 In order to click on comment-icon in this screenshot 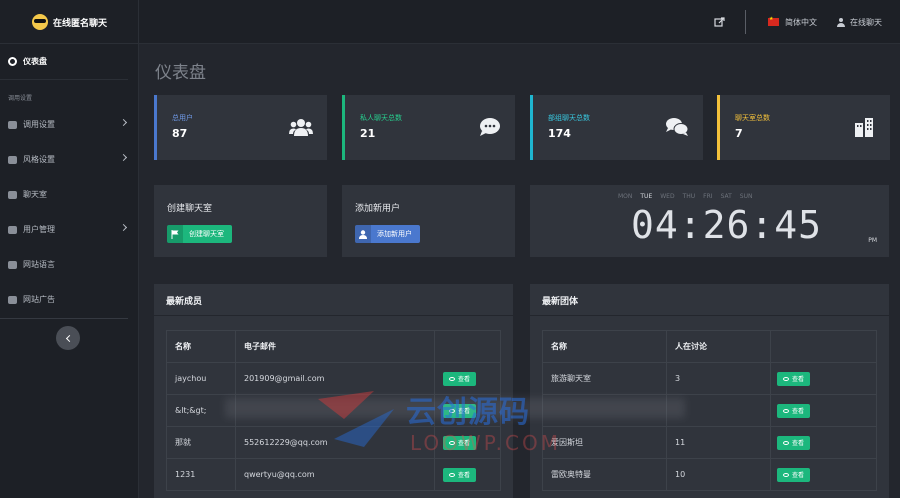, I will do `click(490, 127)`.